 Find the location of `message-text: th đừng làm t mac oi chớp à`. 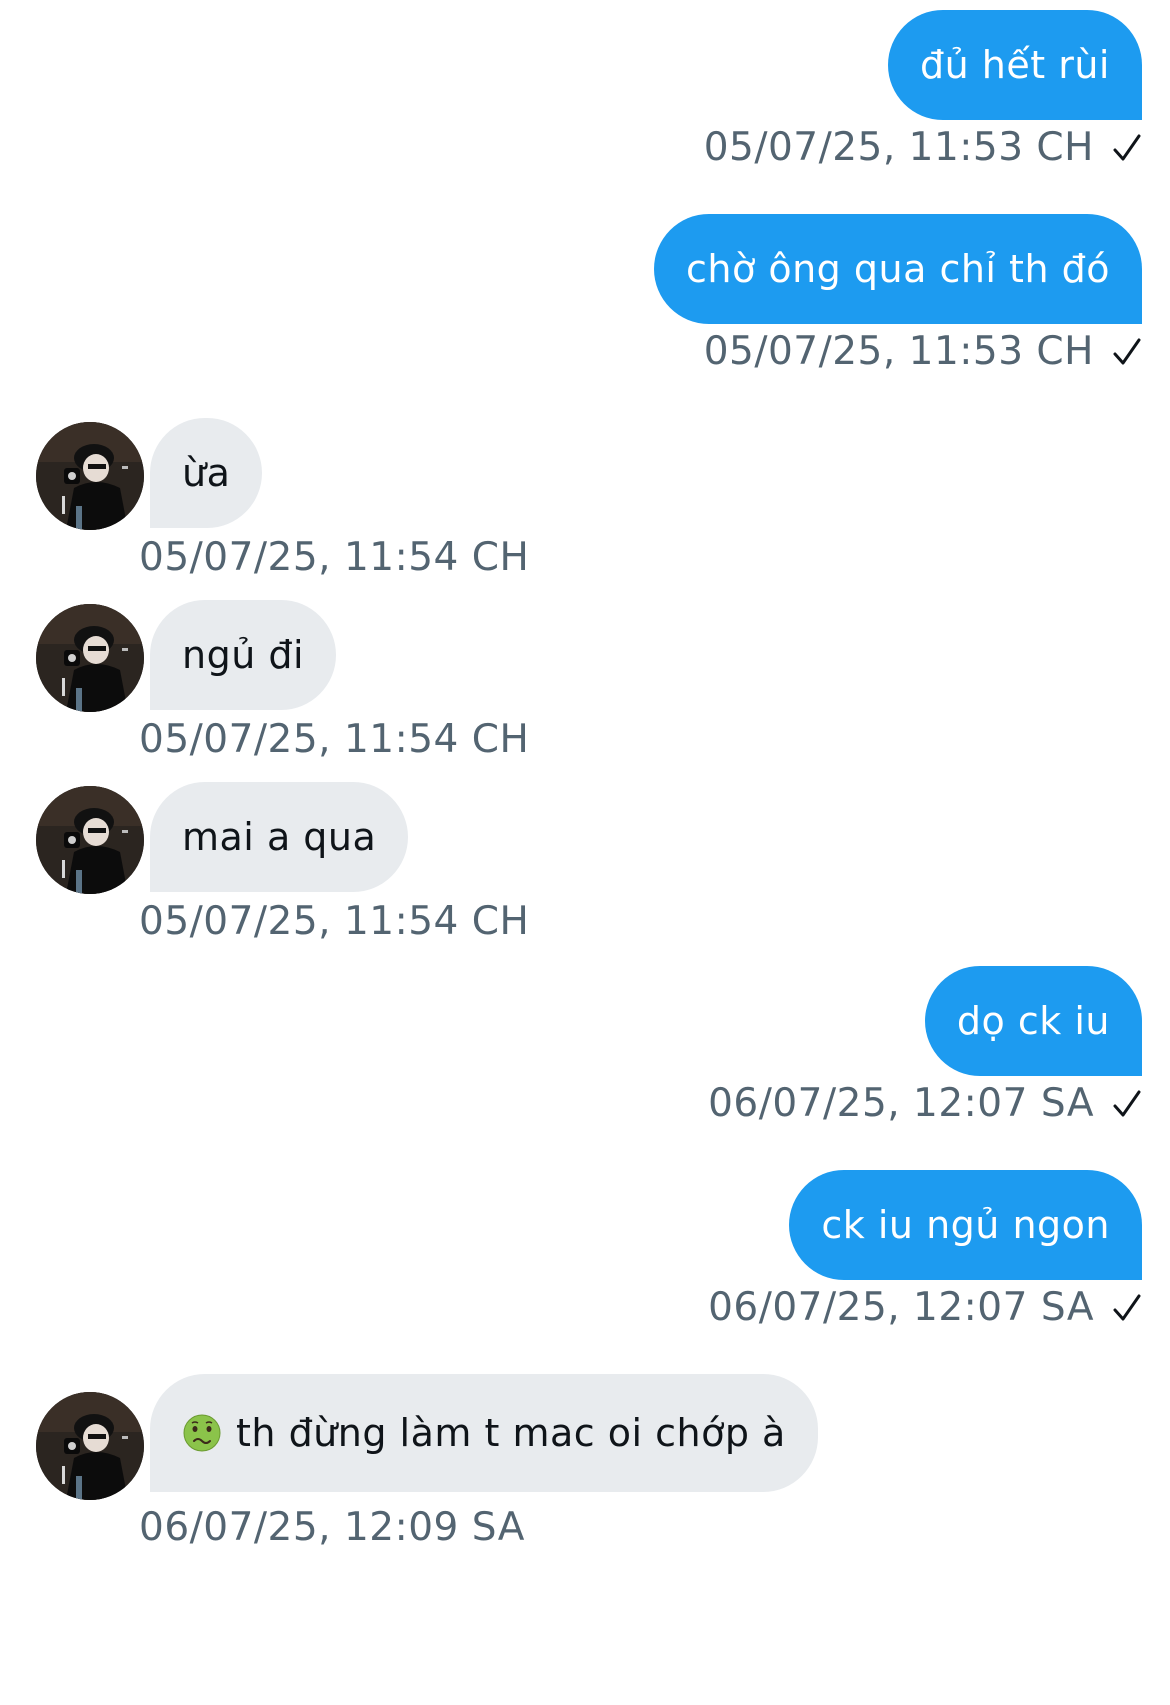

message-text: th đừng làm t mac oi chớp à is located at coordinates (511, 1433).